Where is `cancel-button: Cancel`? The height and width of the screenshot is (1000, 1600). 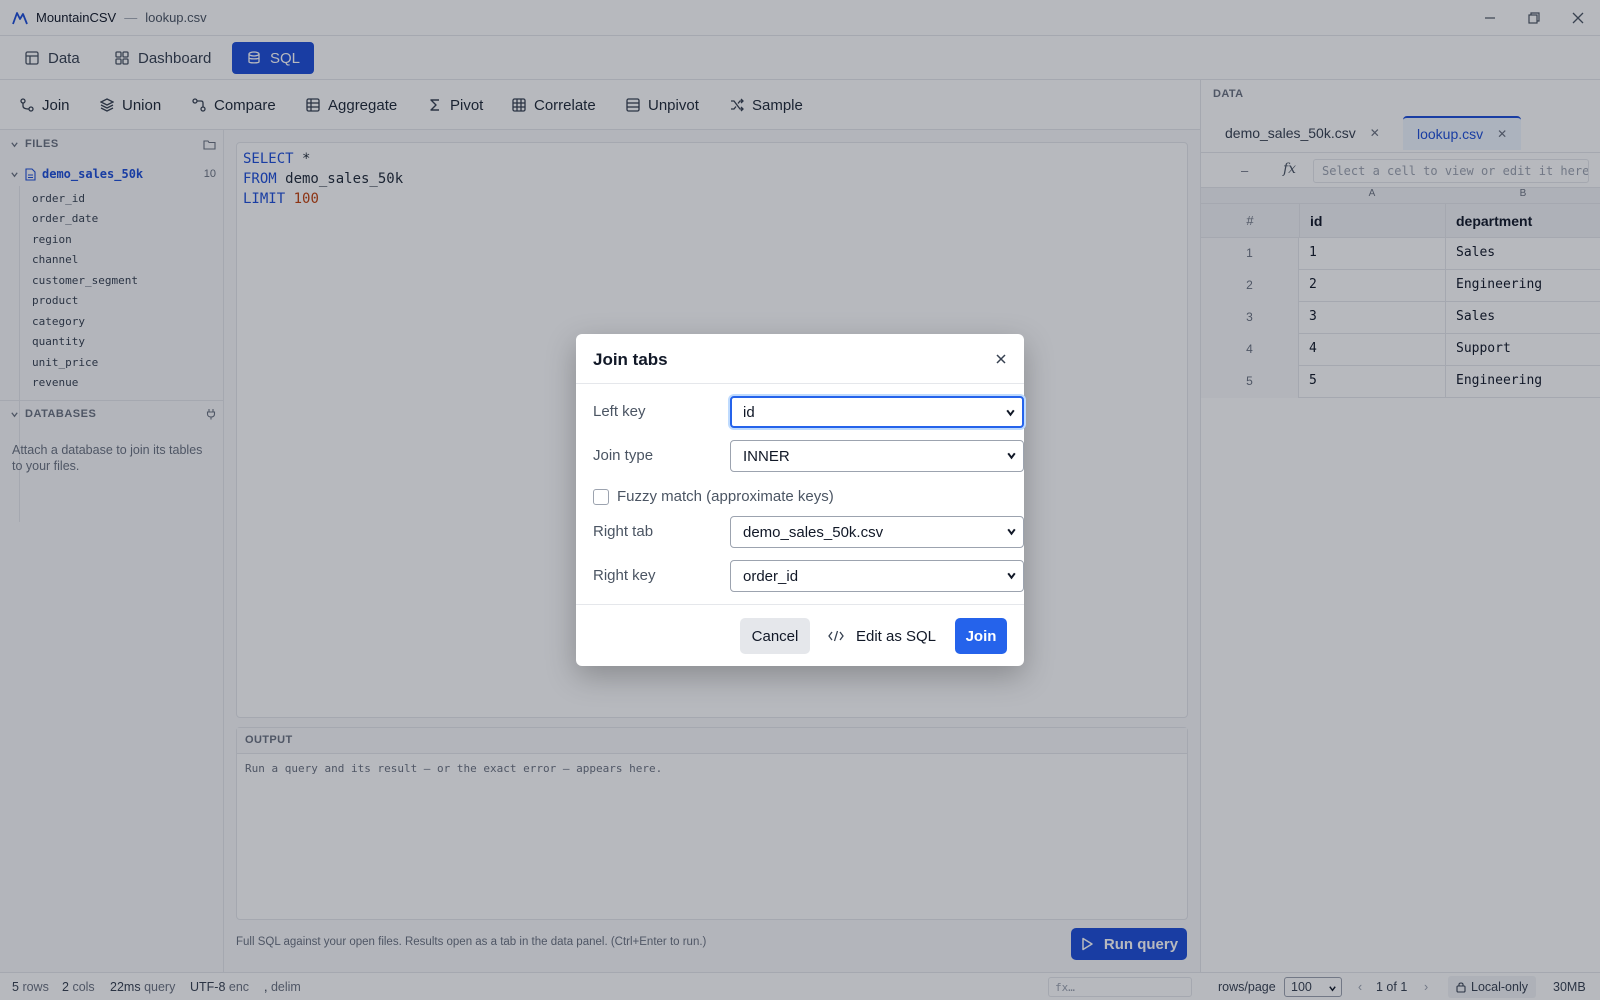
cancel-button: Cancel is located at coordinates (775, 636).